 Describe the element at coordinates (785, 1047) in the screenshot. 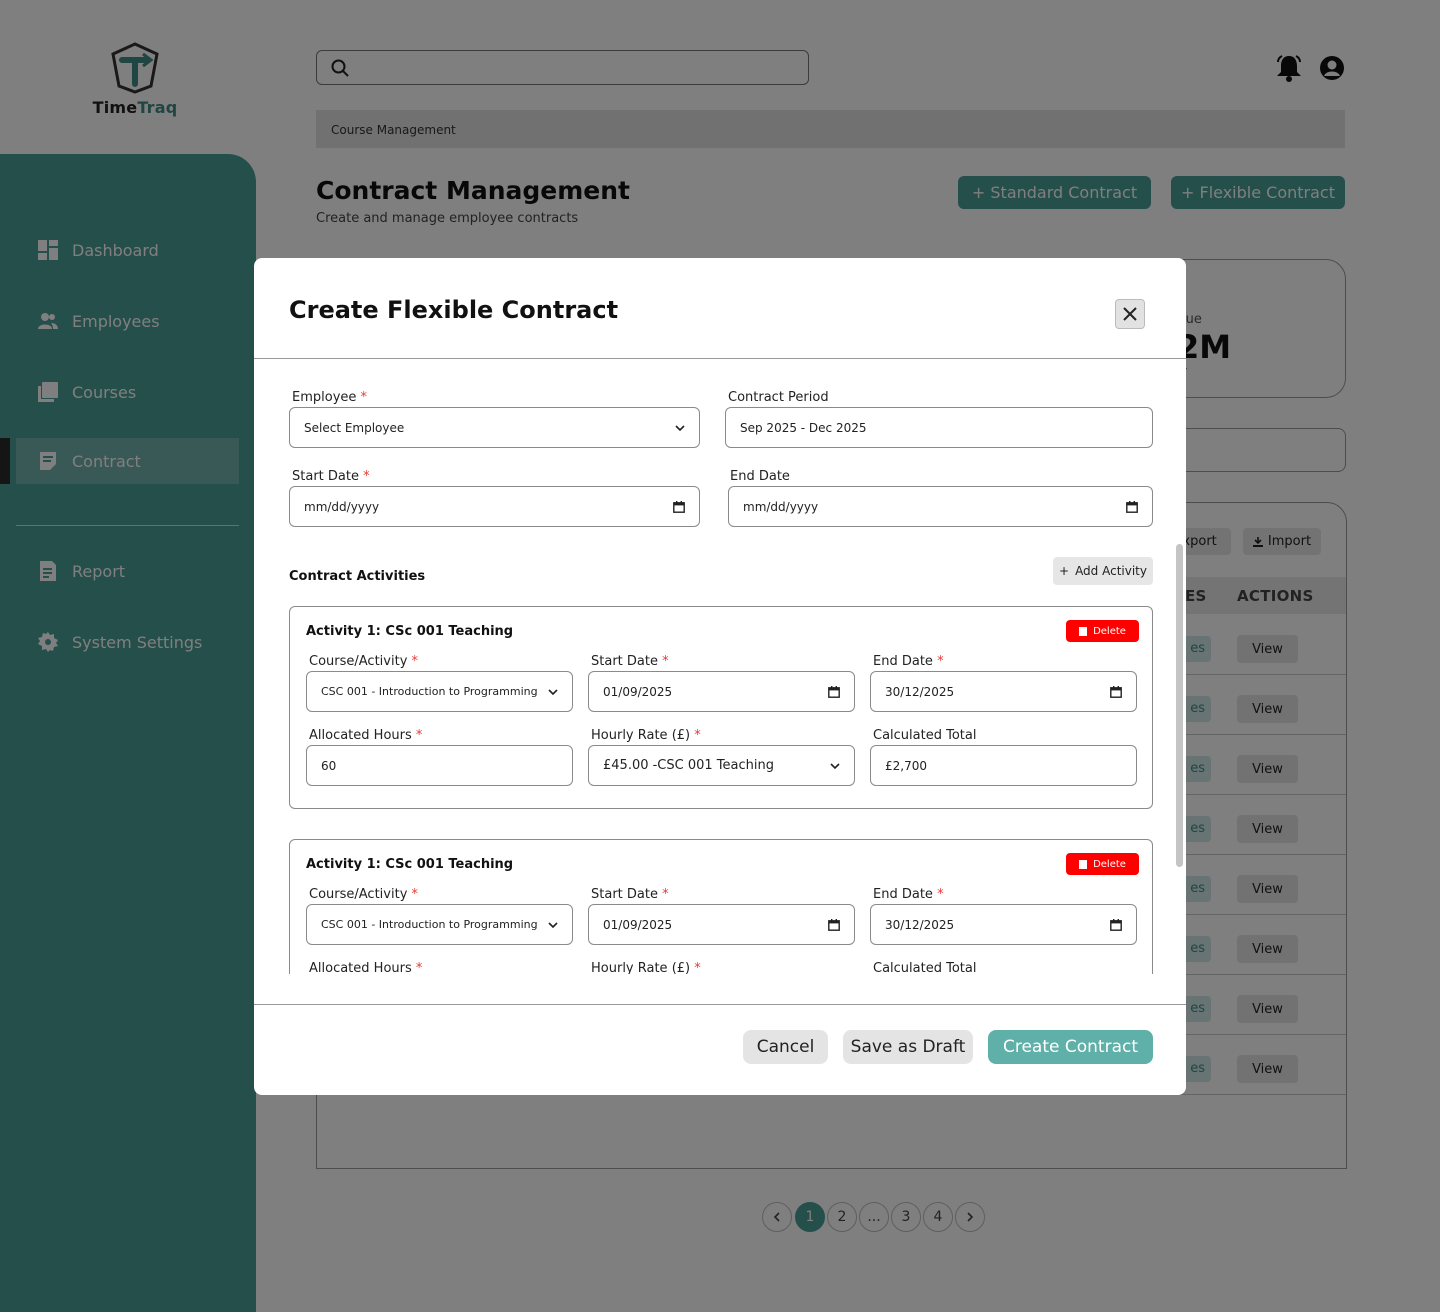

I see `cancel-button: Cancel` at that location.